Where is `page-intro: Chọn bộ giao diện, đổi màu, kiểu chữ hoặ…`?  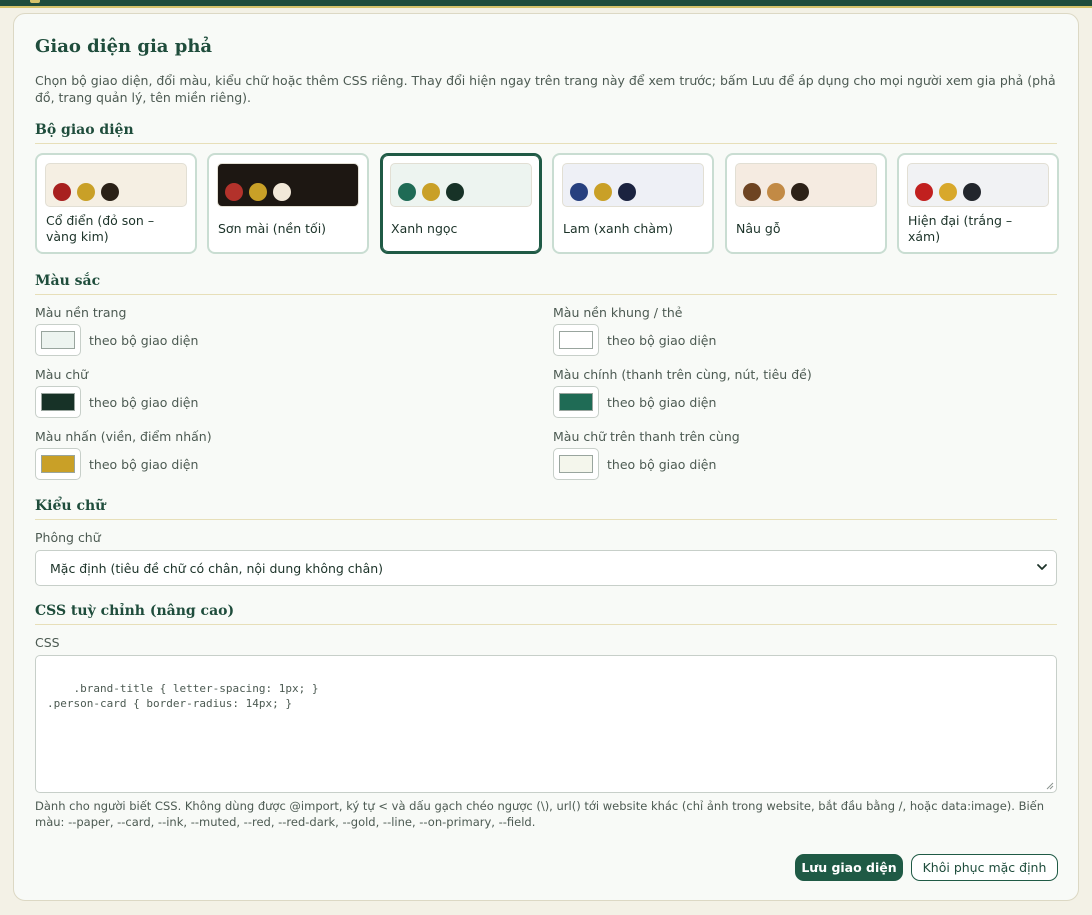 page-intro: Chọn bộ giao diện, đổi màu, kiểu chữ hoặ… is located at coordinates (545, 89).